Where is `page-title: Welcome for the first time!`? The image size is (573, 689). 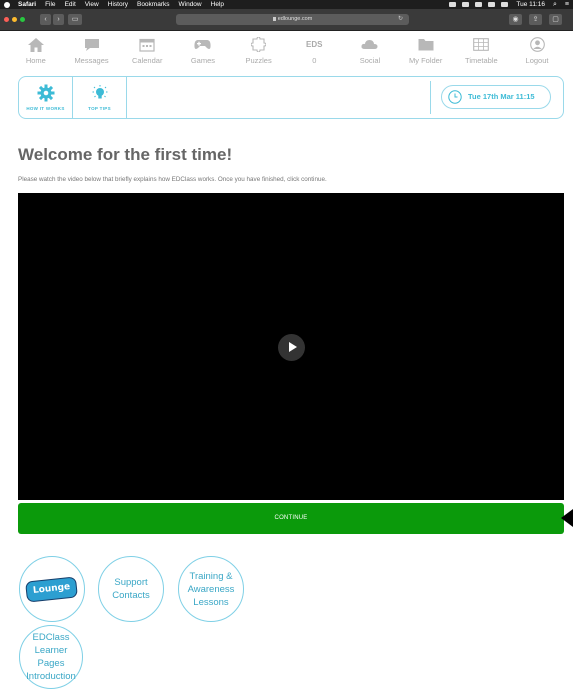
page-title: Welcome for the first time! is located at coordinates (125, 154).